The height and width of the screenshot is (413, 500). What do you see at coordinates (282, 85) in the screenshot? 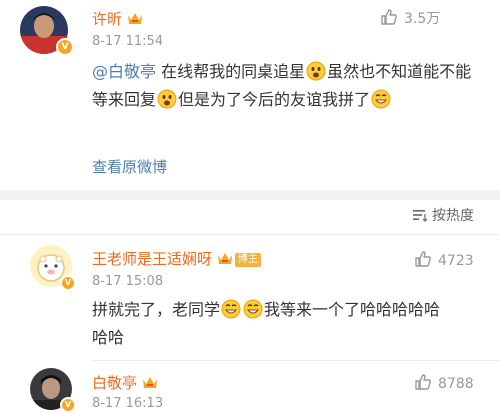
I see `comment-text: @白敬亭 在线帮我的同桌追星 虽然也不知道能不能等来回复 但是为了今后的友谊我拼了` at bounding box center [282, 85].